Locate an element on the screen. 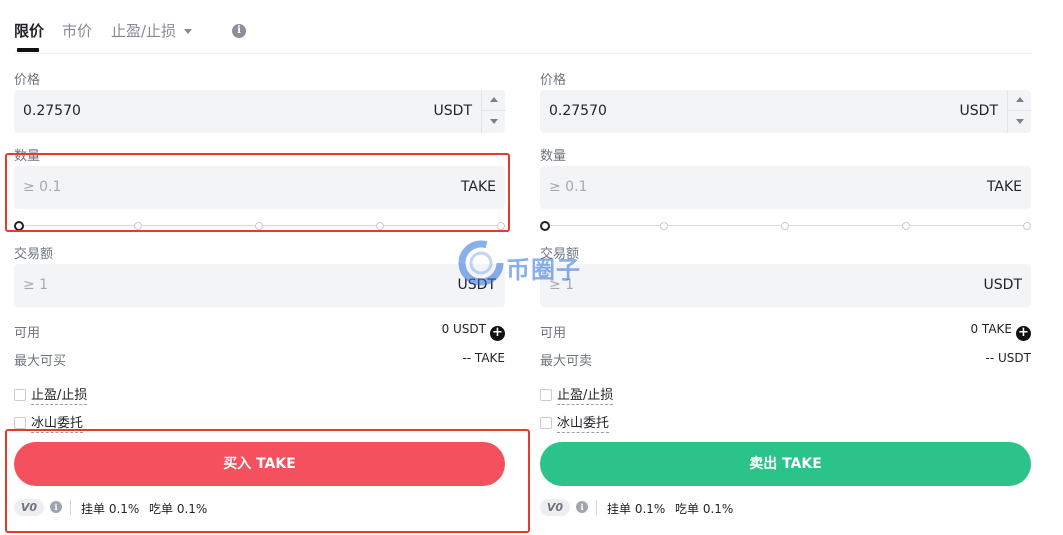  amount-unit: USDT is located at coordinates (1002, 285).